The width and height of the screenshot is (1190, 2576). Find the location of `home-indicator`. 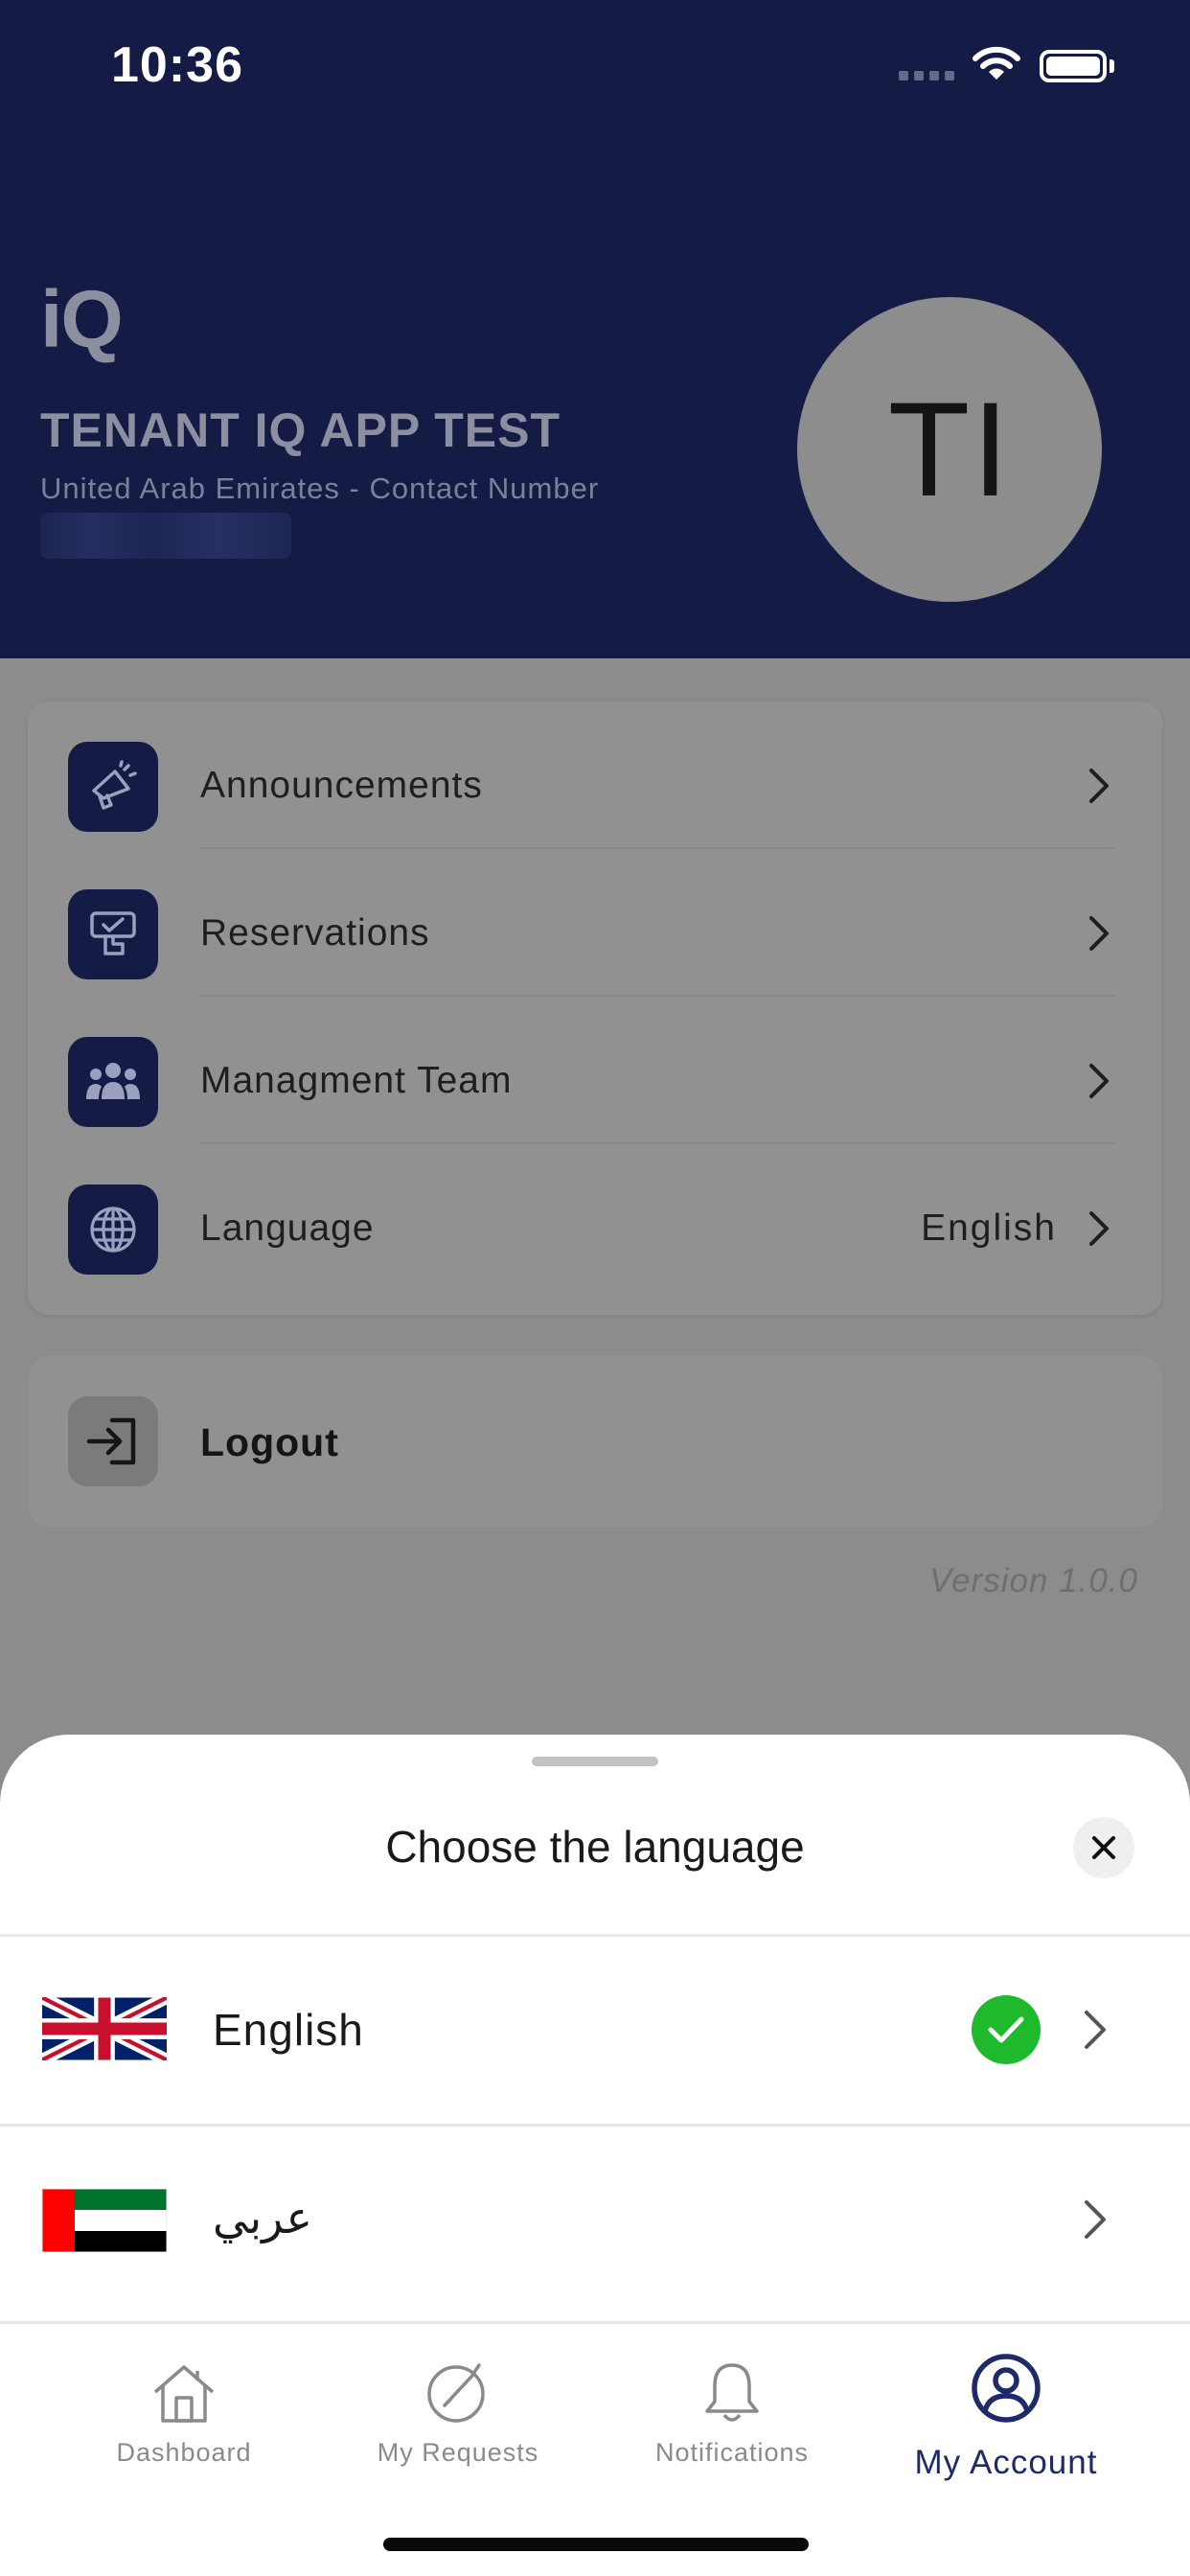

home-indicator is located at coordinates (596, 2544).